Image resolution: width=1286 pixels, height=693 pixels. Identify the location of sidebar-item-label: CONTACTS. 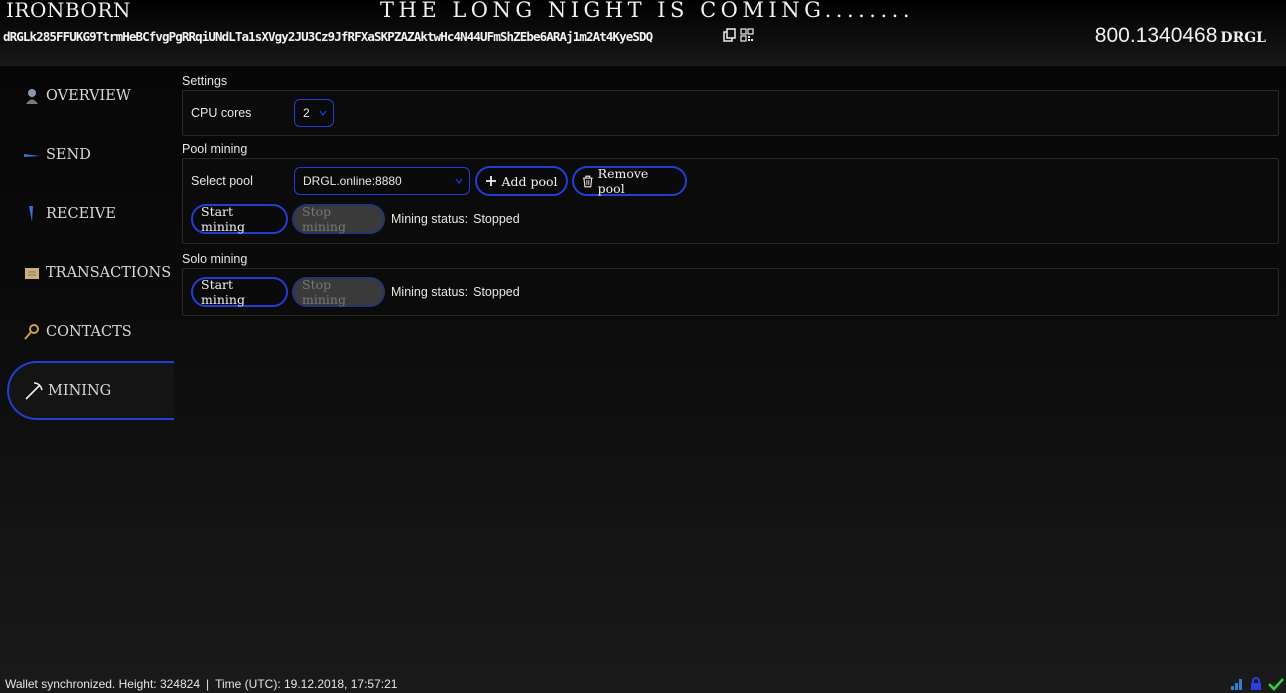
(89, 331).